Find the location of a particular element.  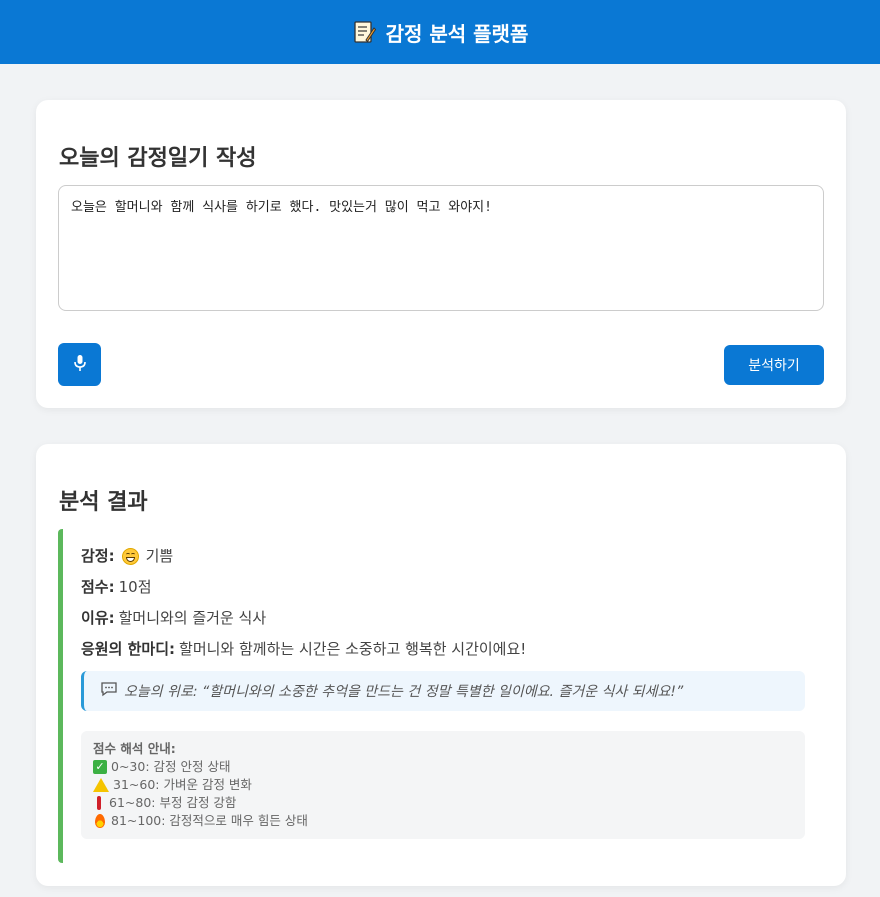

guide-item-text: 31~60: 가벼운 감정 변화 is located at coordinates (182, 784).